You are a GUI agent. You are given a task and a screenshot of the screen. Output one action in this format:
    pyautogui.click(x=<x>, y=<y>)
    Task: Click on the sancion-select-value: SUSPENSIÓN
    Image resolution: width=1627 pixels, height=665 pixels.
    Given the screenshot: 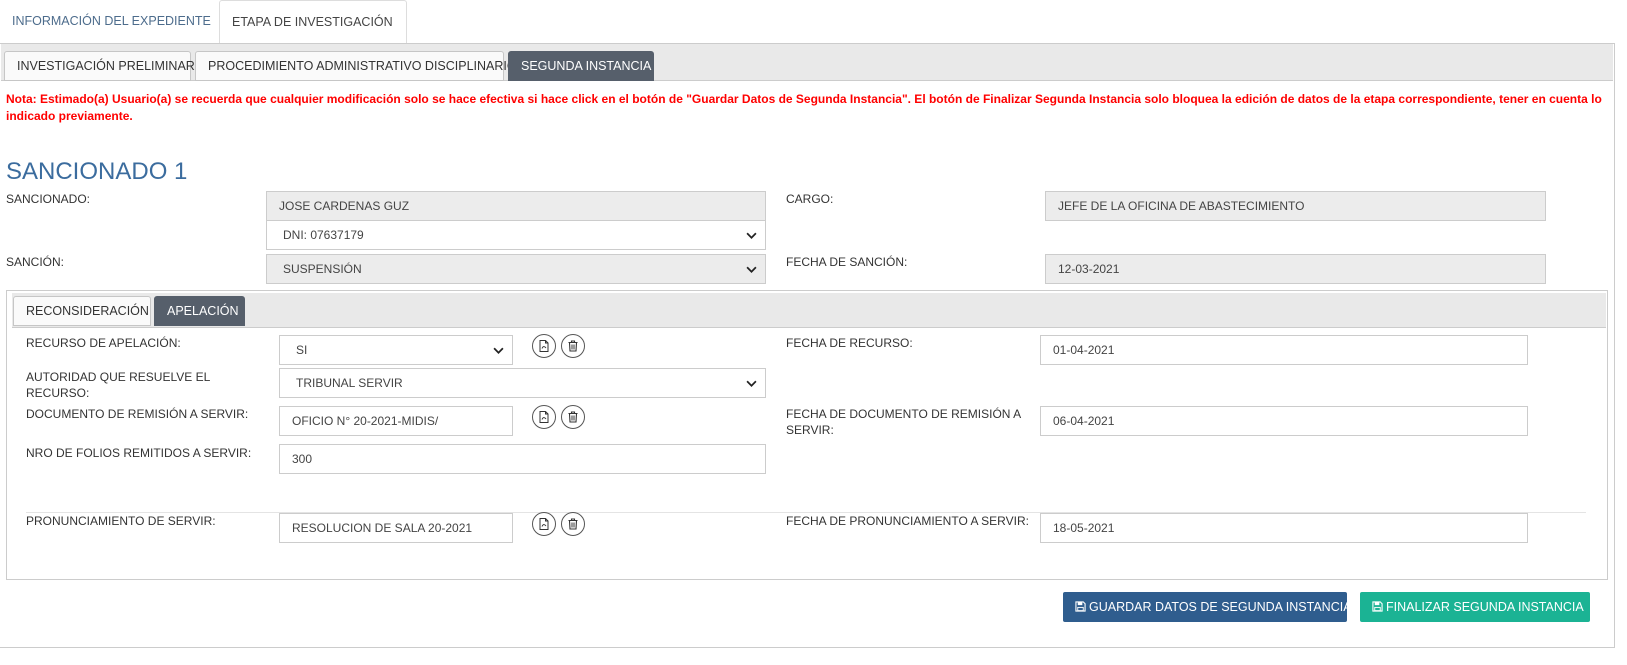 What is the action you would take?
    pyautogui.click(x=322, y=269)
    